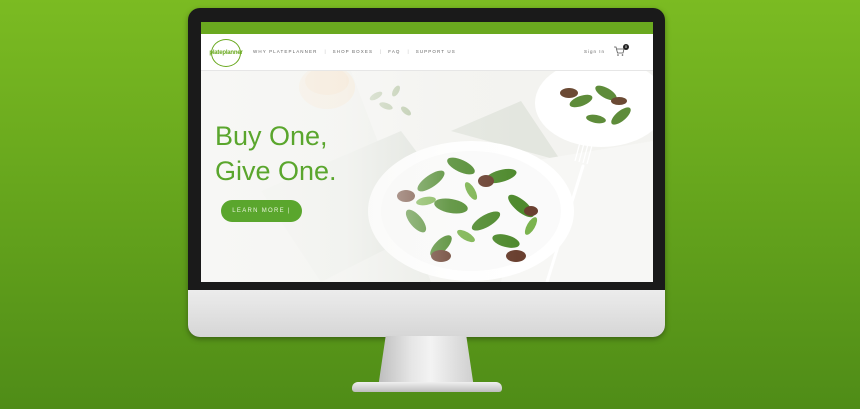 The height and width of the screenshot is (409, 860). Describe the element at coordinates (436, 51) in the screenshot. I see `nav-link-support-us: Support Us` at that location.